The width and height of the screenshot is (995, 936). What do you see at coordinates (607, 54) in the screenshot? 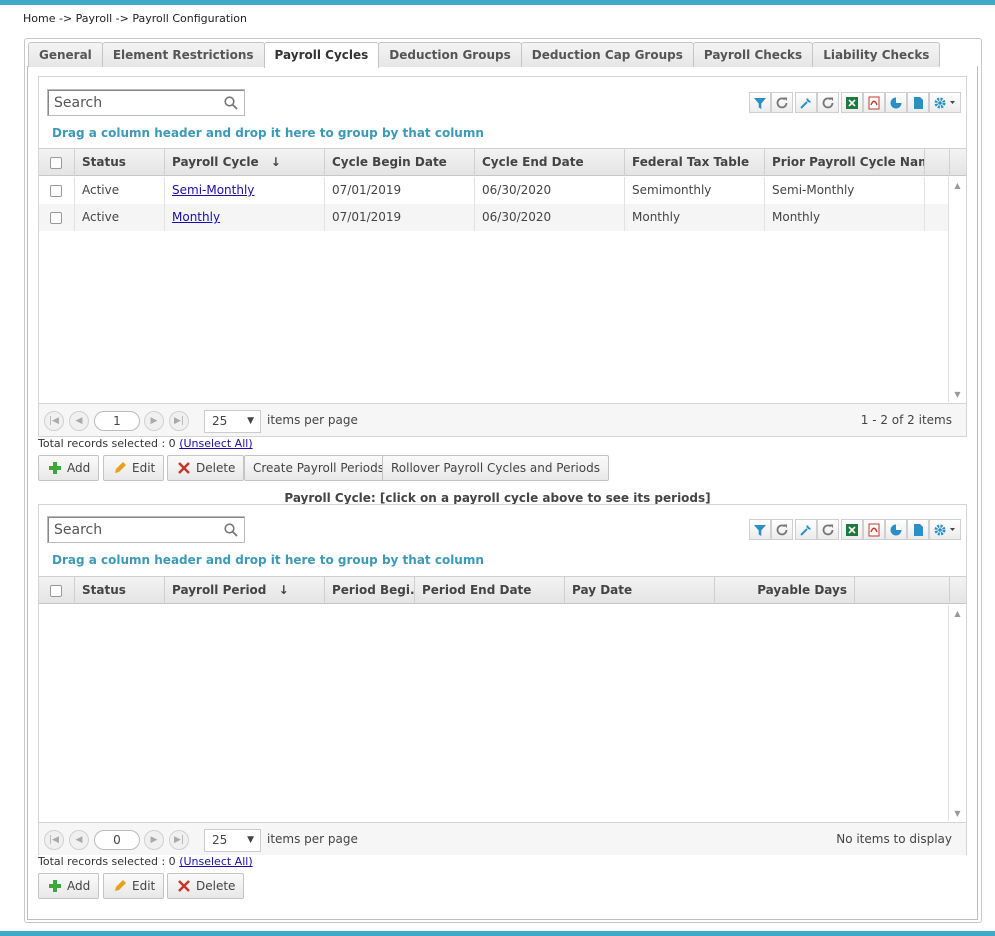
I see `tab-deduction-cap-groups: Deduction Cap Groups` at bounding box center [607, 54].